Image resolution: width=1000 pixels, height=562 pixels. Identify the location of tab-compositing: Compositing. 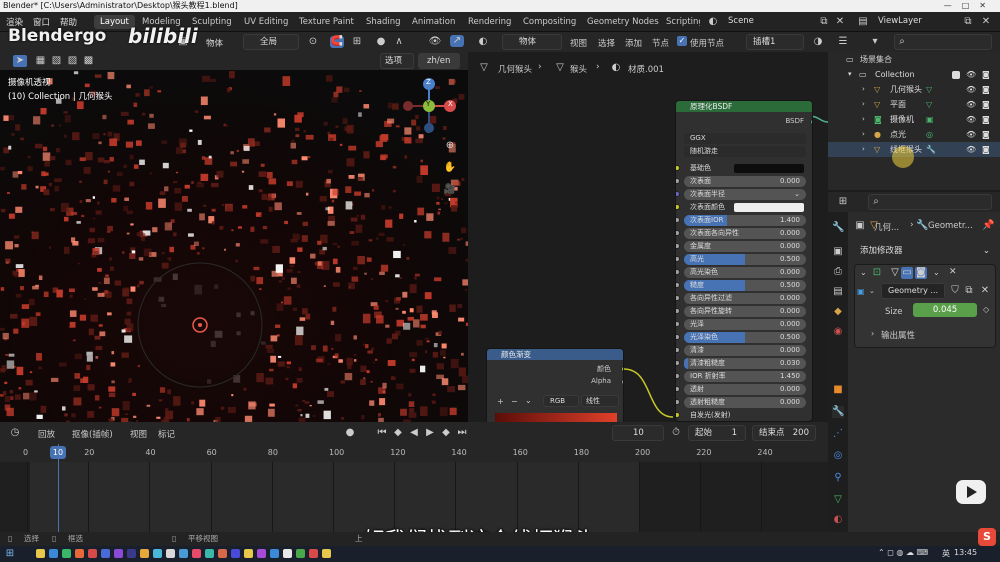
(549, 22).